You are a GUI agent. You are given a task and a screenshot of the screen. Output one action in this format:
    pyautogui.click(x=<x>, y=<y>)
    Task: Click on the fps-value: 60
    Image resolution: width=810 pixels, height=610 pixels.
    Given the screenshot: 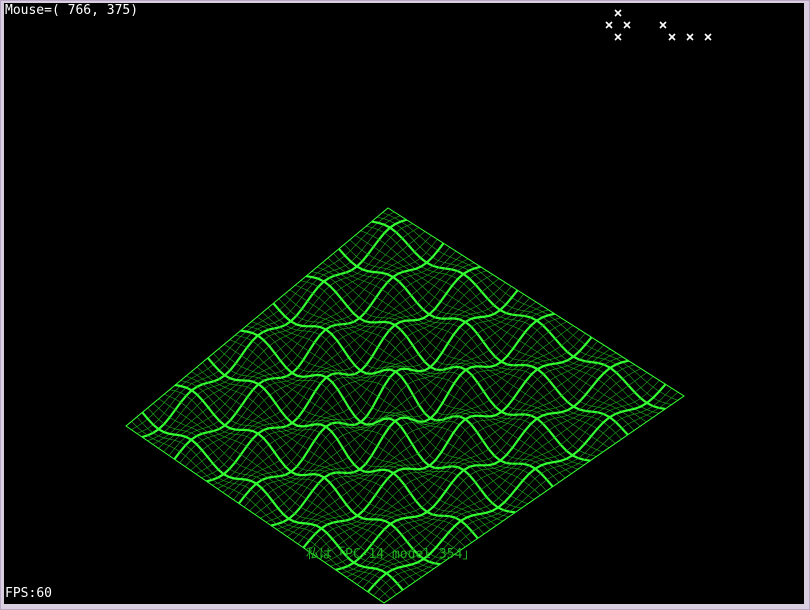 What is the action you would take?
    pyautogui.click(x=44, y=593)
    